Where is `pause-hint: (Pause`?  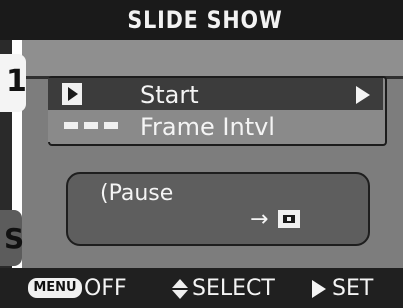 pause-hint: (Pause is located at coordinates (137, 193).